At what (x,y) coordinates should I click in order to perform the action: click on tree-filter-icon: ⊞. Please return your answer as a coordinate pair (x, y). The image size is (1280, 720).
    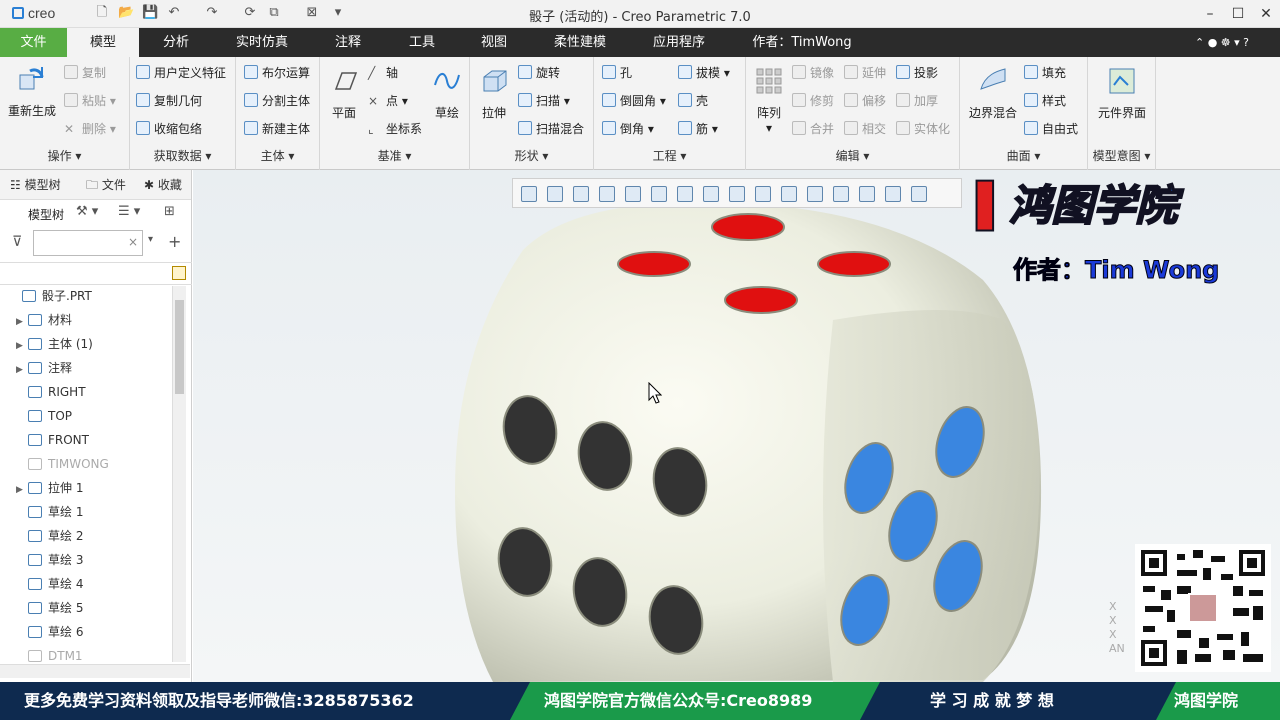
    Looking at the image, I should click on (169, 211).